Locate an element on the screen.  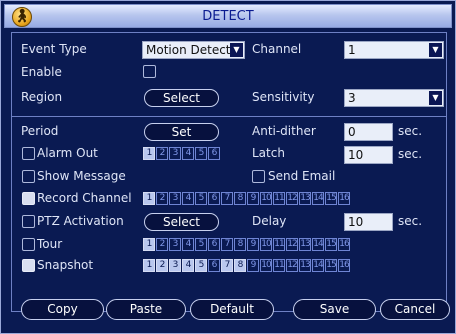
tour-checkbox is located at coordinates (28, 244).